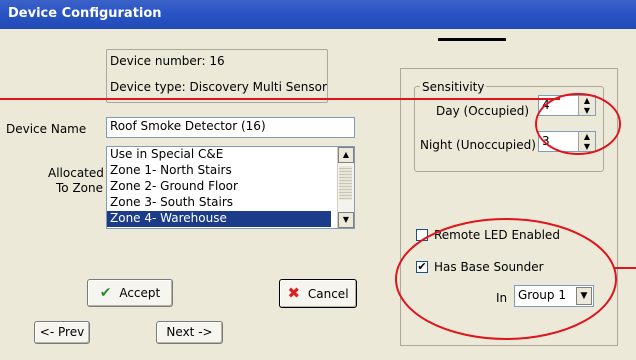 Image resolution: width=636 pixels, height=360 pixels. What do you see at coordinates (318, 14) in the screenshot?
I see `title-bar: Device Configuration` at bounding box center [318, 14].